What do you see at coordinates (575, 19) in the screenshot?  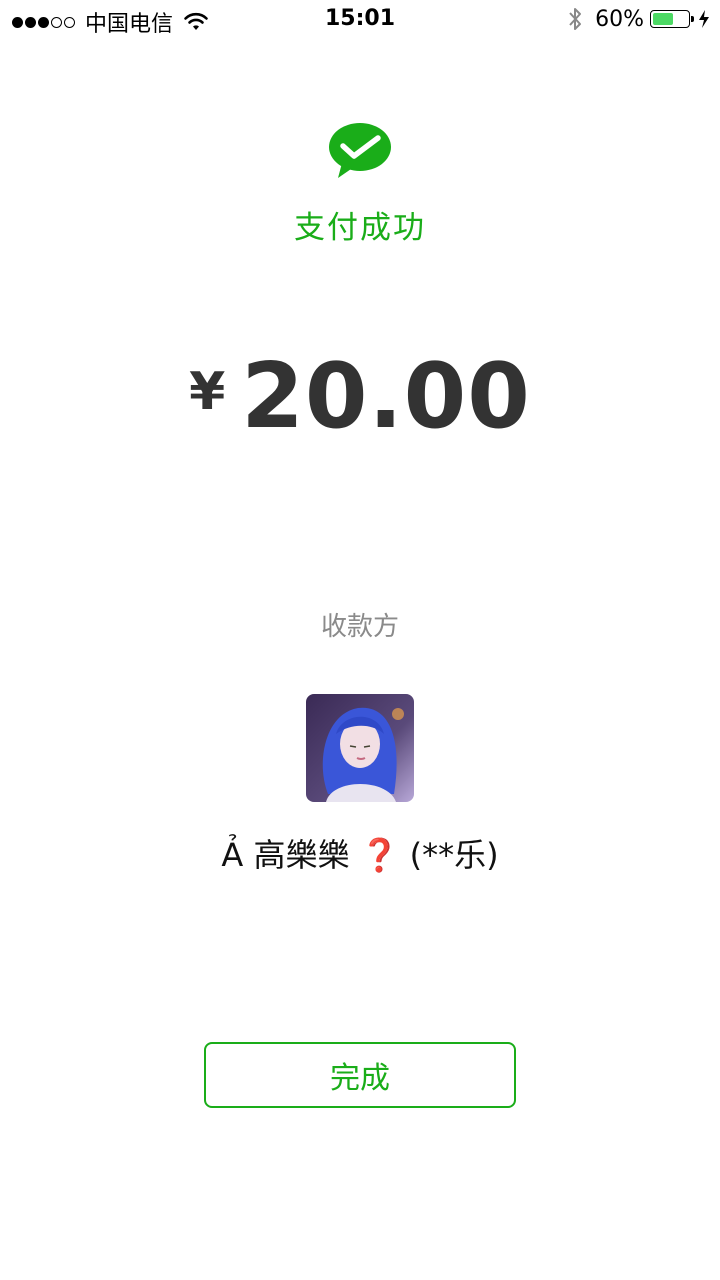 I see `bluetooth-icon` at bounding box center [575, 19].